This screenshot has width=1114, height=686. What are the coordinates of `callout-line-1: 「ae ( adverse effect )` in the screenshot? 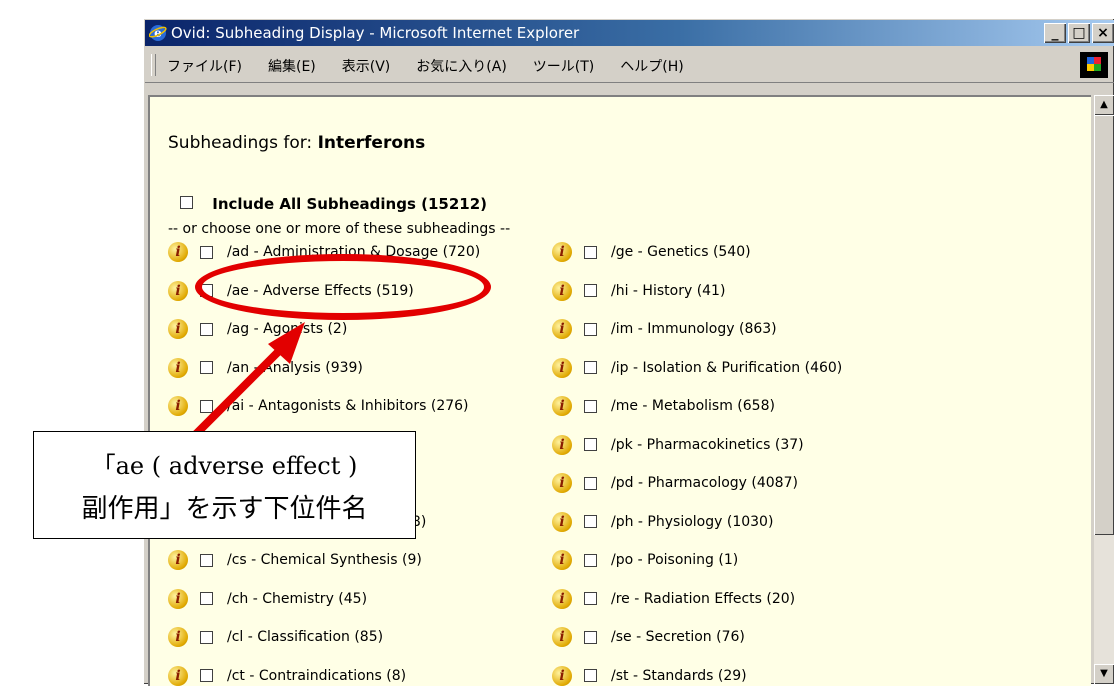 It's located at (224, 463).